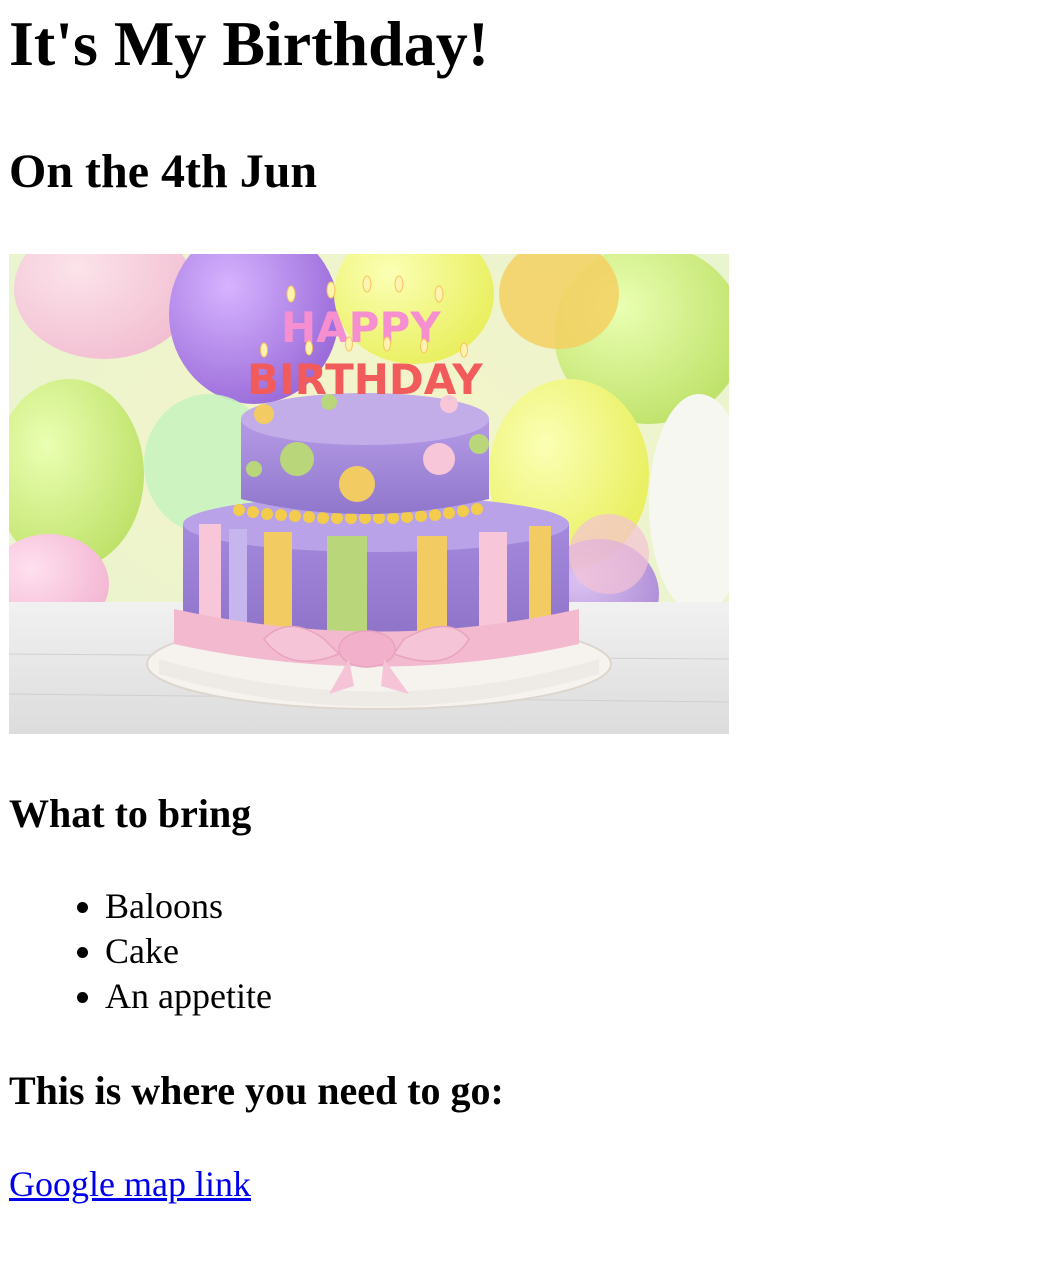 Image resolution: width=1044 pixels, height=1268 pixels. Describe the element at coordinates (365, 379) in the screenshot. I see `candle-letters-birthday: BIRTHDAY` at that location.